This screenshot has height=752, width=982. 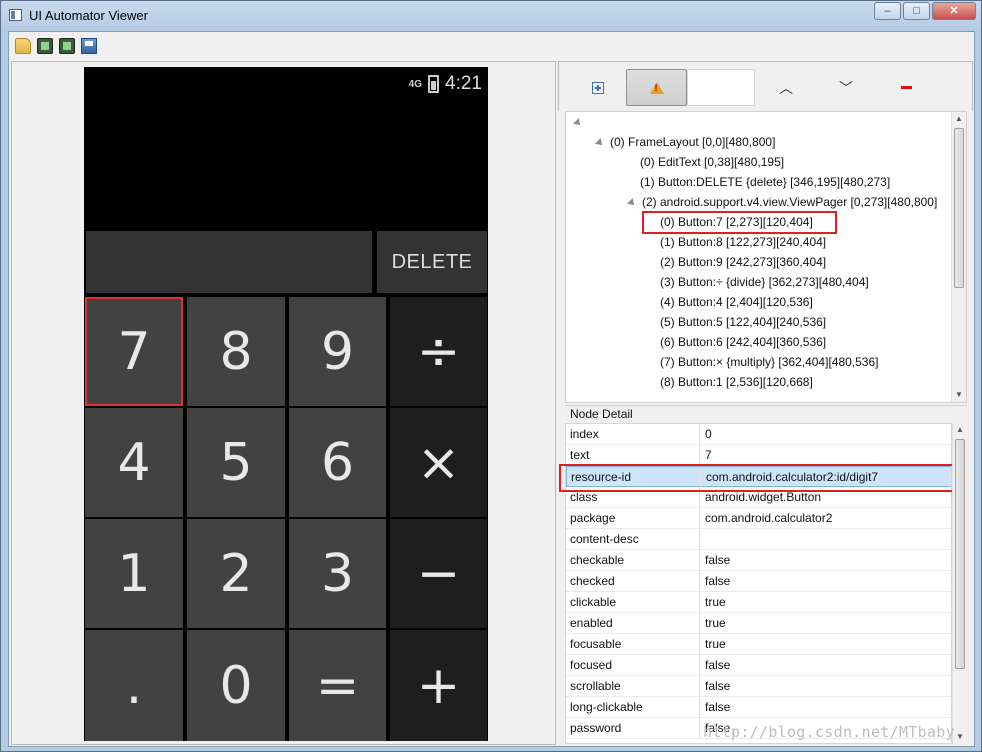 I want to click on tree-node-label: (8) Button:1 [2,536][120,668], so click(x=736, y=382).